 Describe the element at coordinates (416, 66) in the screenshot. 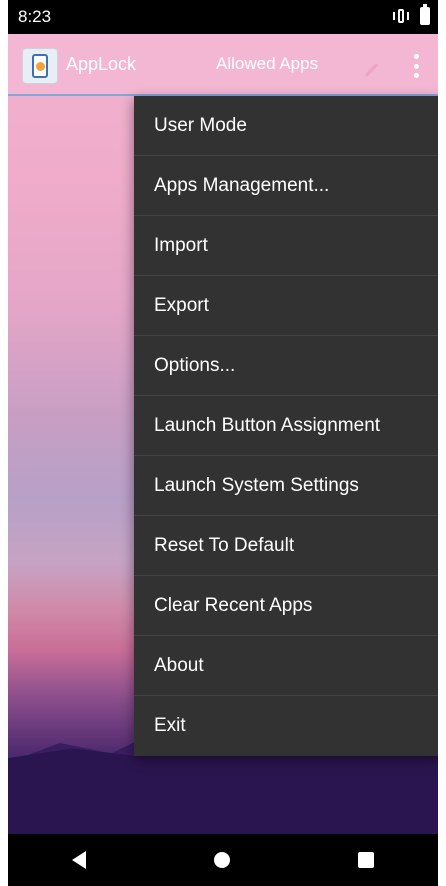

I see `overflow-menu-icon` at that location.